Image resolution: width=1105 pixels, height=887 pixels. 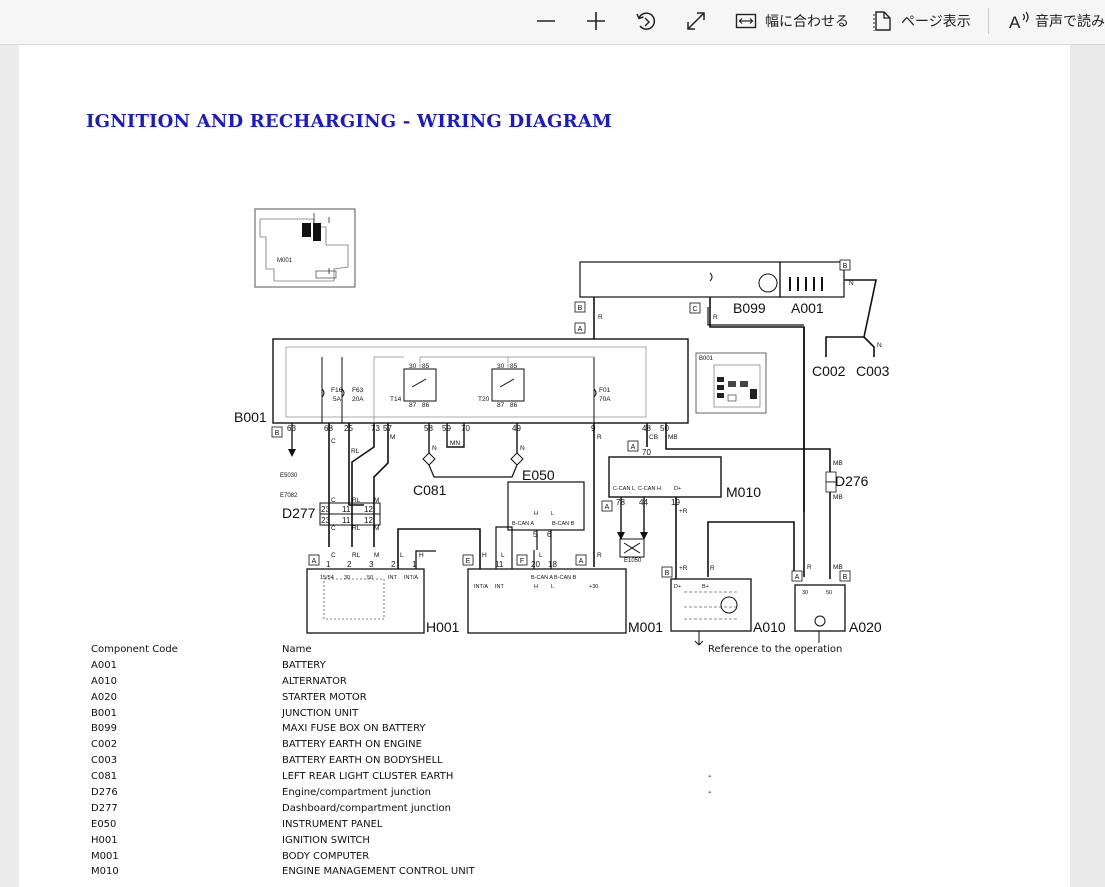 I want to click on cell-name: BATTERY EARTH ON BODYSHELL, so click(x=362, y=761).